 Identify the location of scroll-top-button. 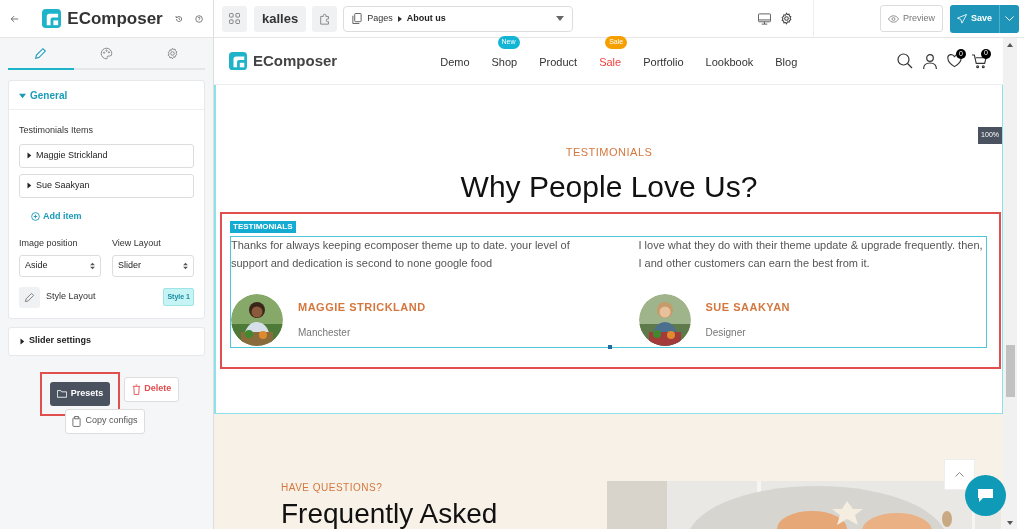
(959, 474).